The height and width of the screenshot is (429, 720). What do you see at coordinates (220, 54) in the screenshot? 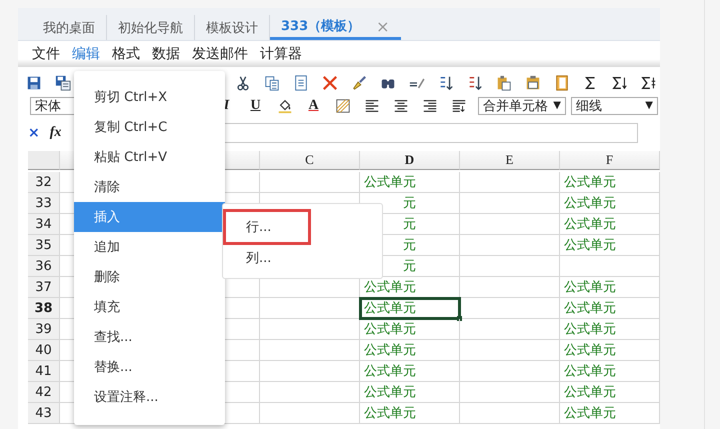
I see `menu-item: 发送邮件` at bounding box center [220, 54].